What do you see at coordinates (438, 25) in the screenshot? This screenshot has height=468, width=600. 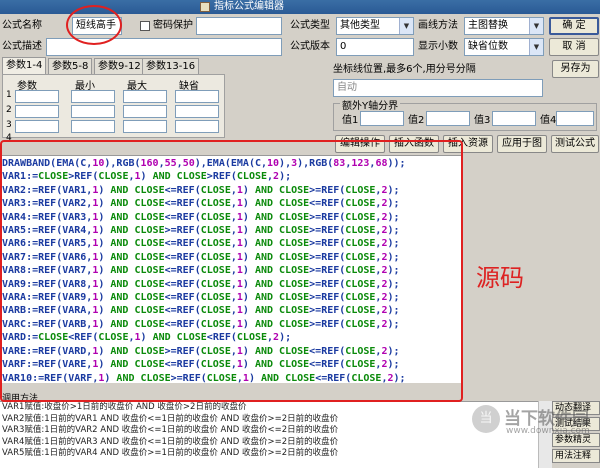 I see `draw-method-label: 画线方法` at bounding box center [438, 25].